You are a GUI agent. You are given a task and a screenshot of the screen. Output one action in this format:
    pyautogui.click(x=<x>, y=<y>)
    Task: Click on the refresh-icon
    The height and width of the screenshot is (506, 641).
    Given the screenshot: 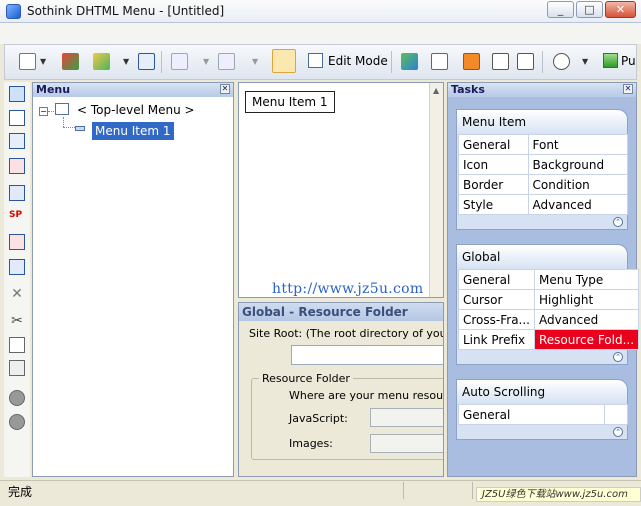 What is the action you would take?
    pyautogui.click(x=409, y=61)
    